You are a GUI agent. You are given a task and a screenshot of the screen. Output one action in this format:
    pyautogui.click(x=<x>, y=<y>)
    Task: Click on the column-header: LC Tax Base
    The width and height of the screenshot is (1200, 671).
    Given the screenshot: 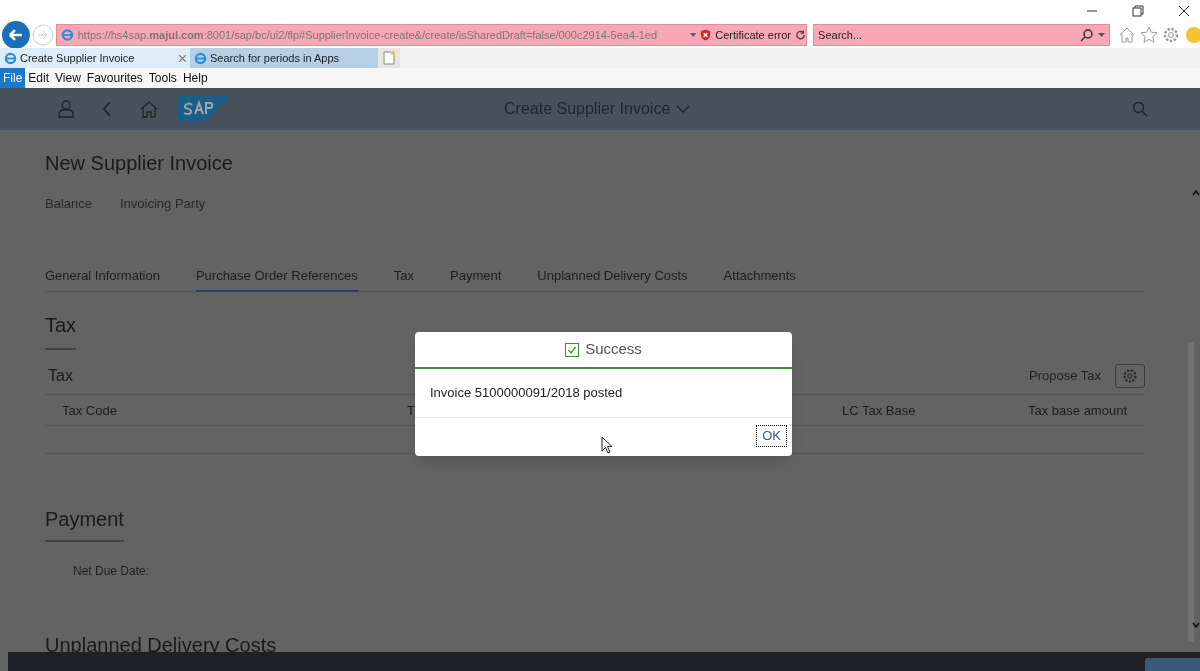 What is the action you would take?
    pyautogui.click(x=879, y=410)
    